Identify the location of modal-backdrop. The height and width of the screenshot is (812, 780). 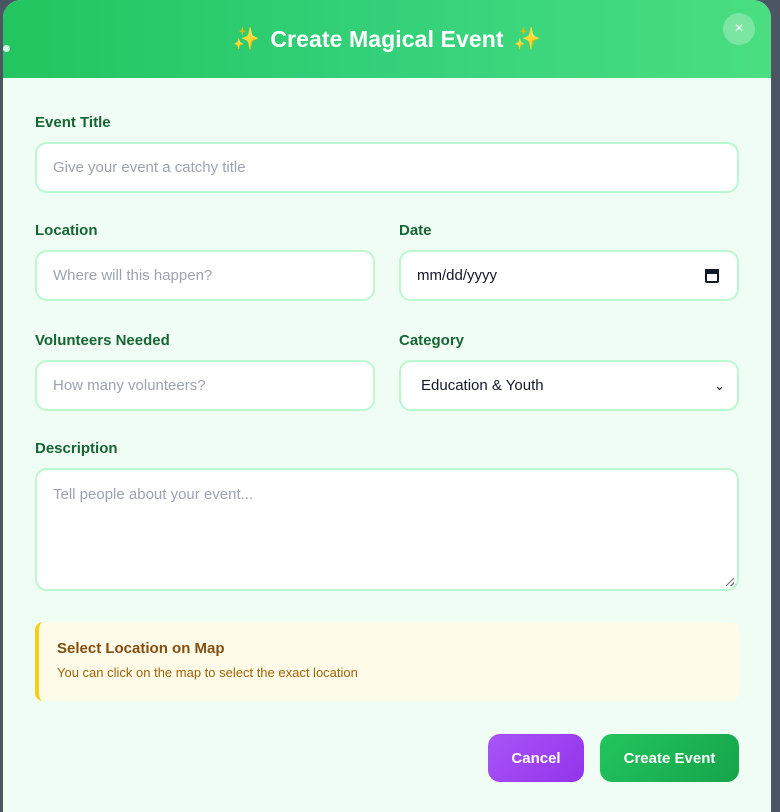
(775, 406).